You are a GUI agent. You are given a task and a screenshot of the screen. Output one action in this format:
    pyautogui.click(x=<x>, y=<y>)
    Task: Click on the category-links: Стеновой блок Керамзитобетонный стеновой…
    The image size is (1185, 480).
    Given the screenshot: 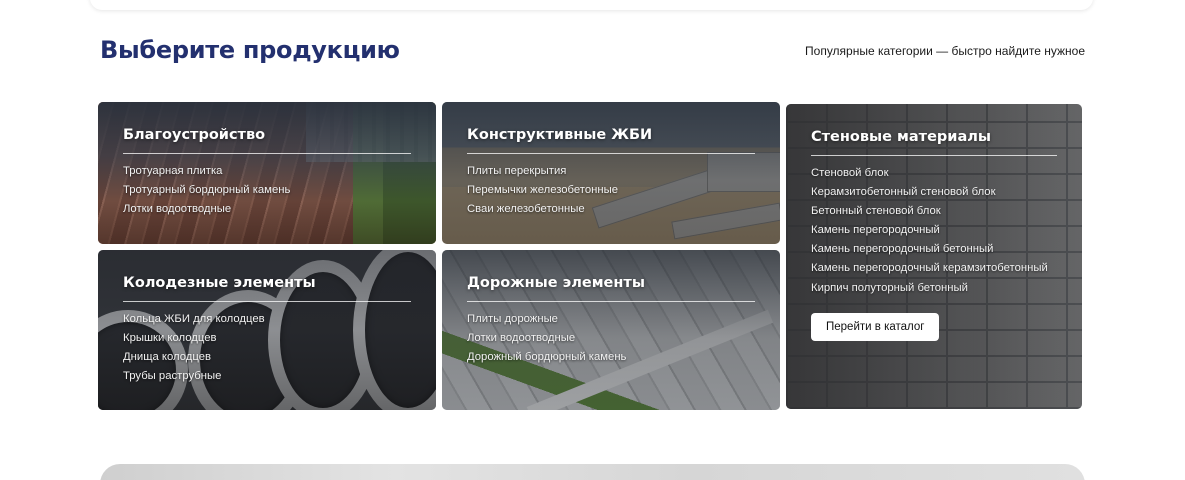 What is the action you would take?
    pyautogui.click(x=934, y=231)
    